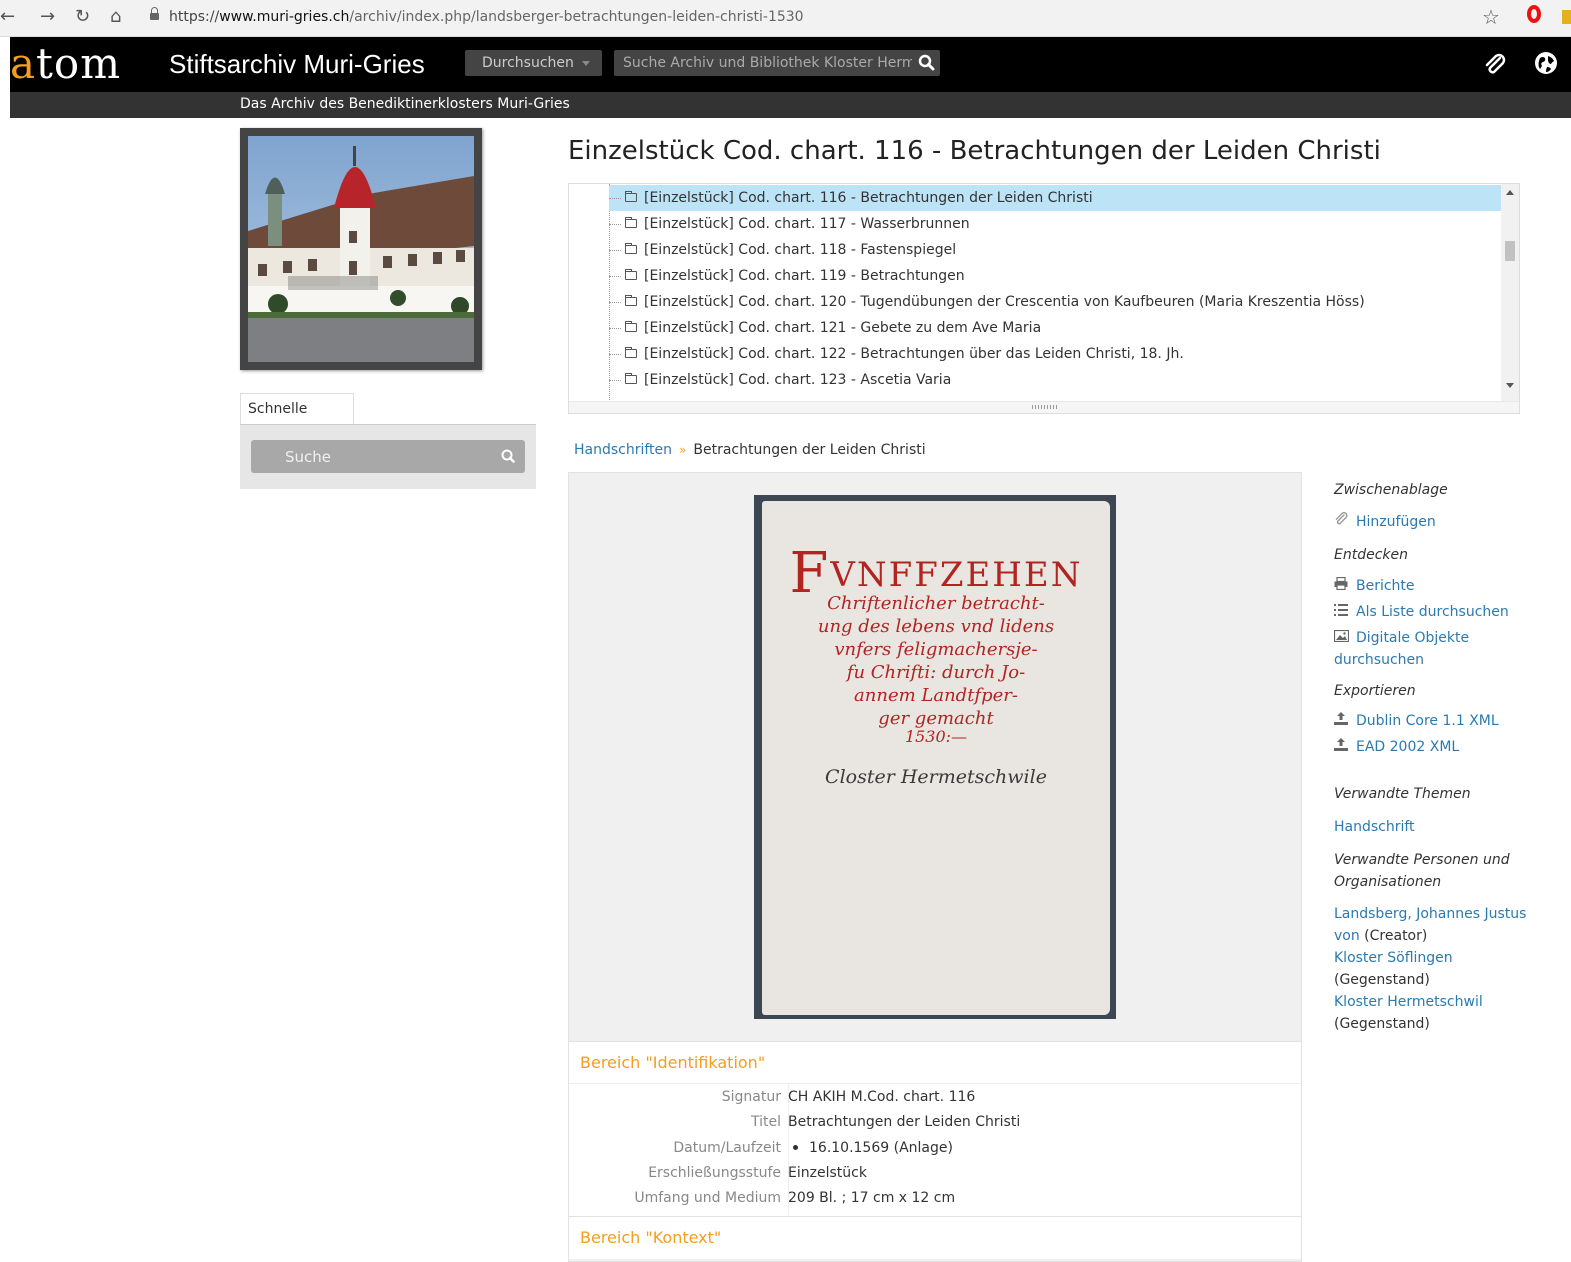 This screenshot has width=1571, height=1262. I want to click on url-host: www.muri-gries.ch, so click(284, 17).